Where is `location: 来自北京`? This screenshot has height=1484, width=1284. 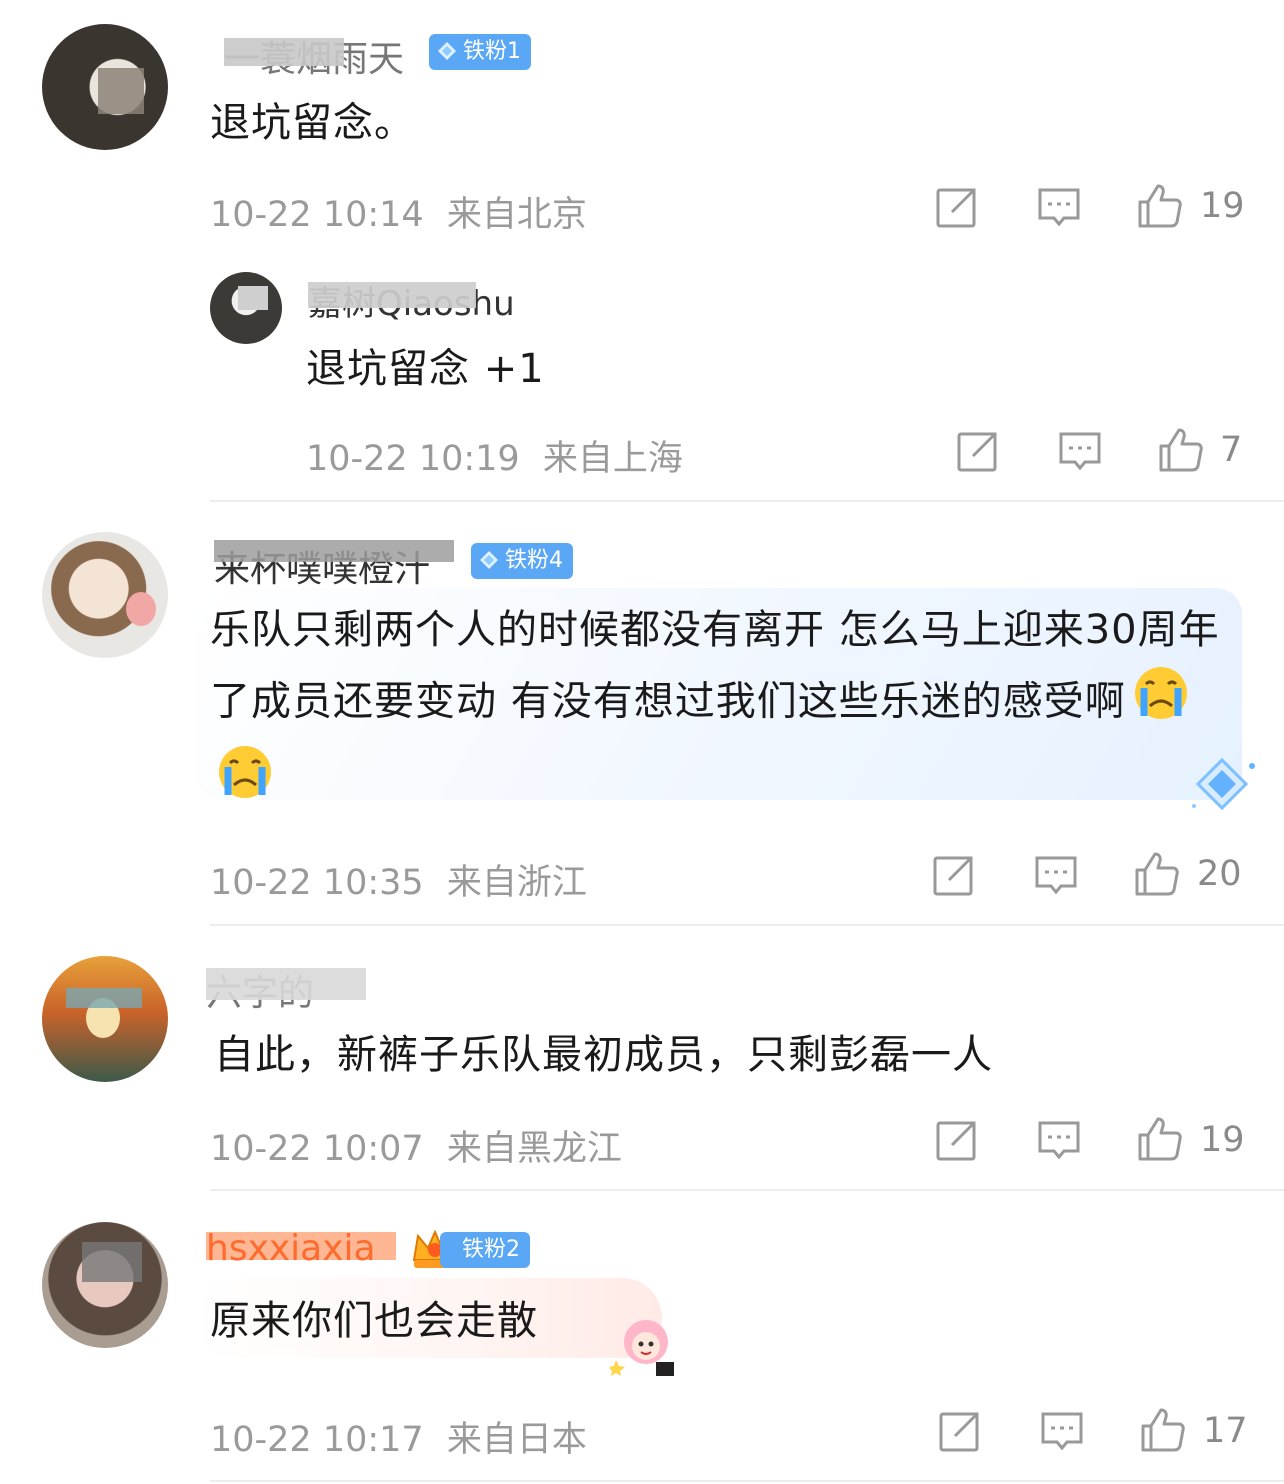 location: 来自北京 is located at coordinates (516, 215).